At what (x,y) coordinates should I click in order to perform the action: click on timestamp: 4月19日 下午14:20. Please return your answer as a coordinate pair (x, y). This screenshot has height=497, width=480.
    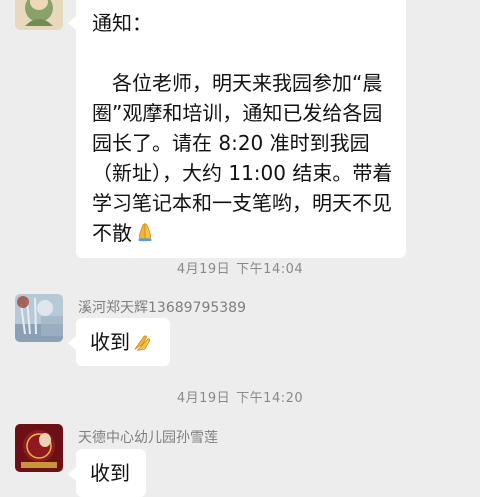
    Looking at the image, I should click on (240, 396).